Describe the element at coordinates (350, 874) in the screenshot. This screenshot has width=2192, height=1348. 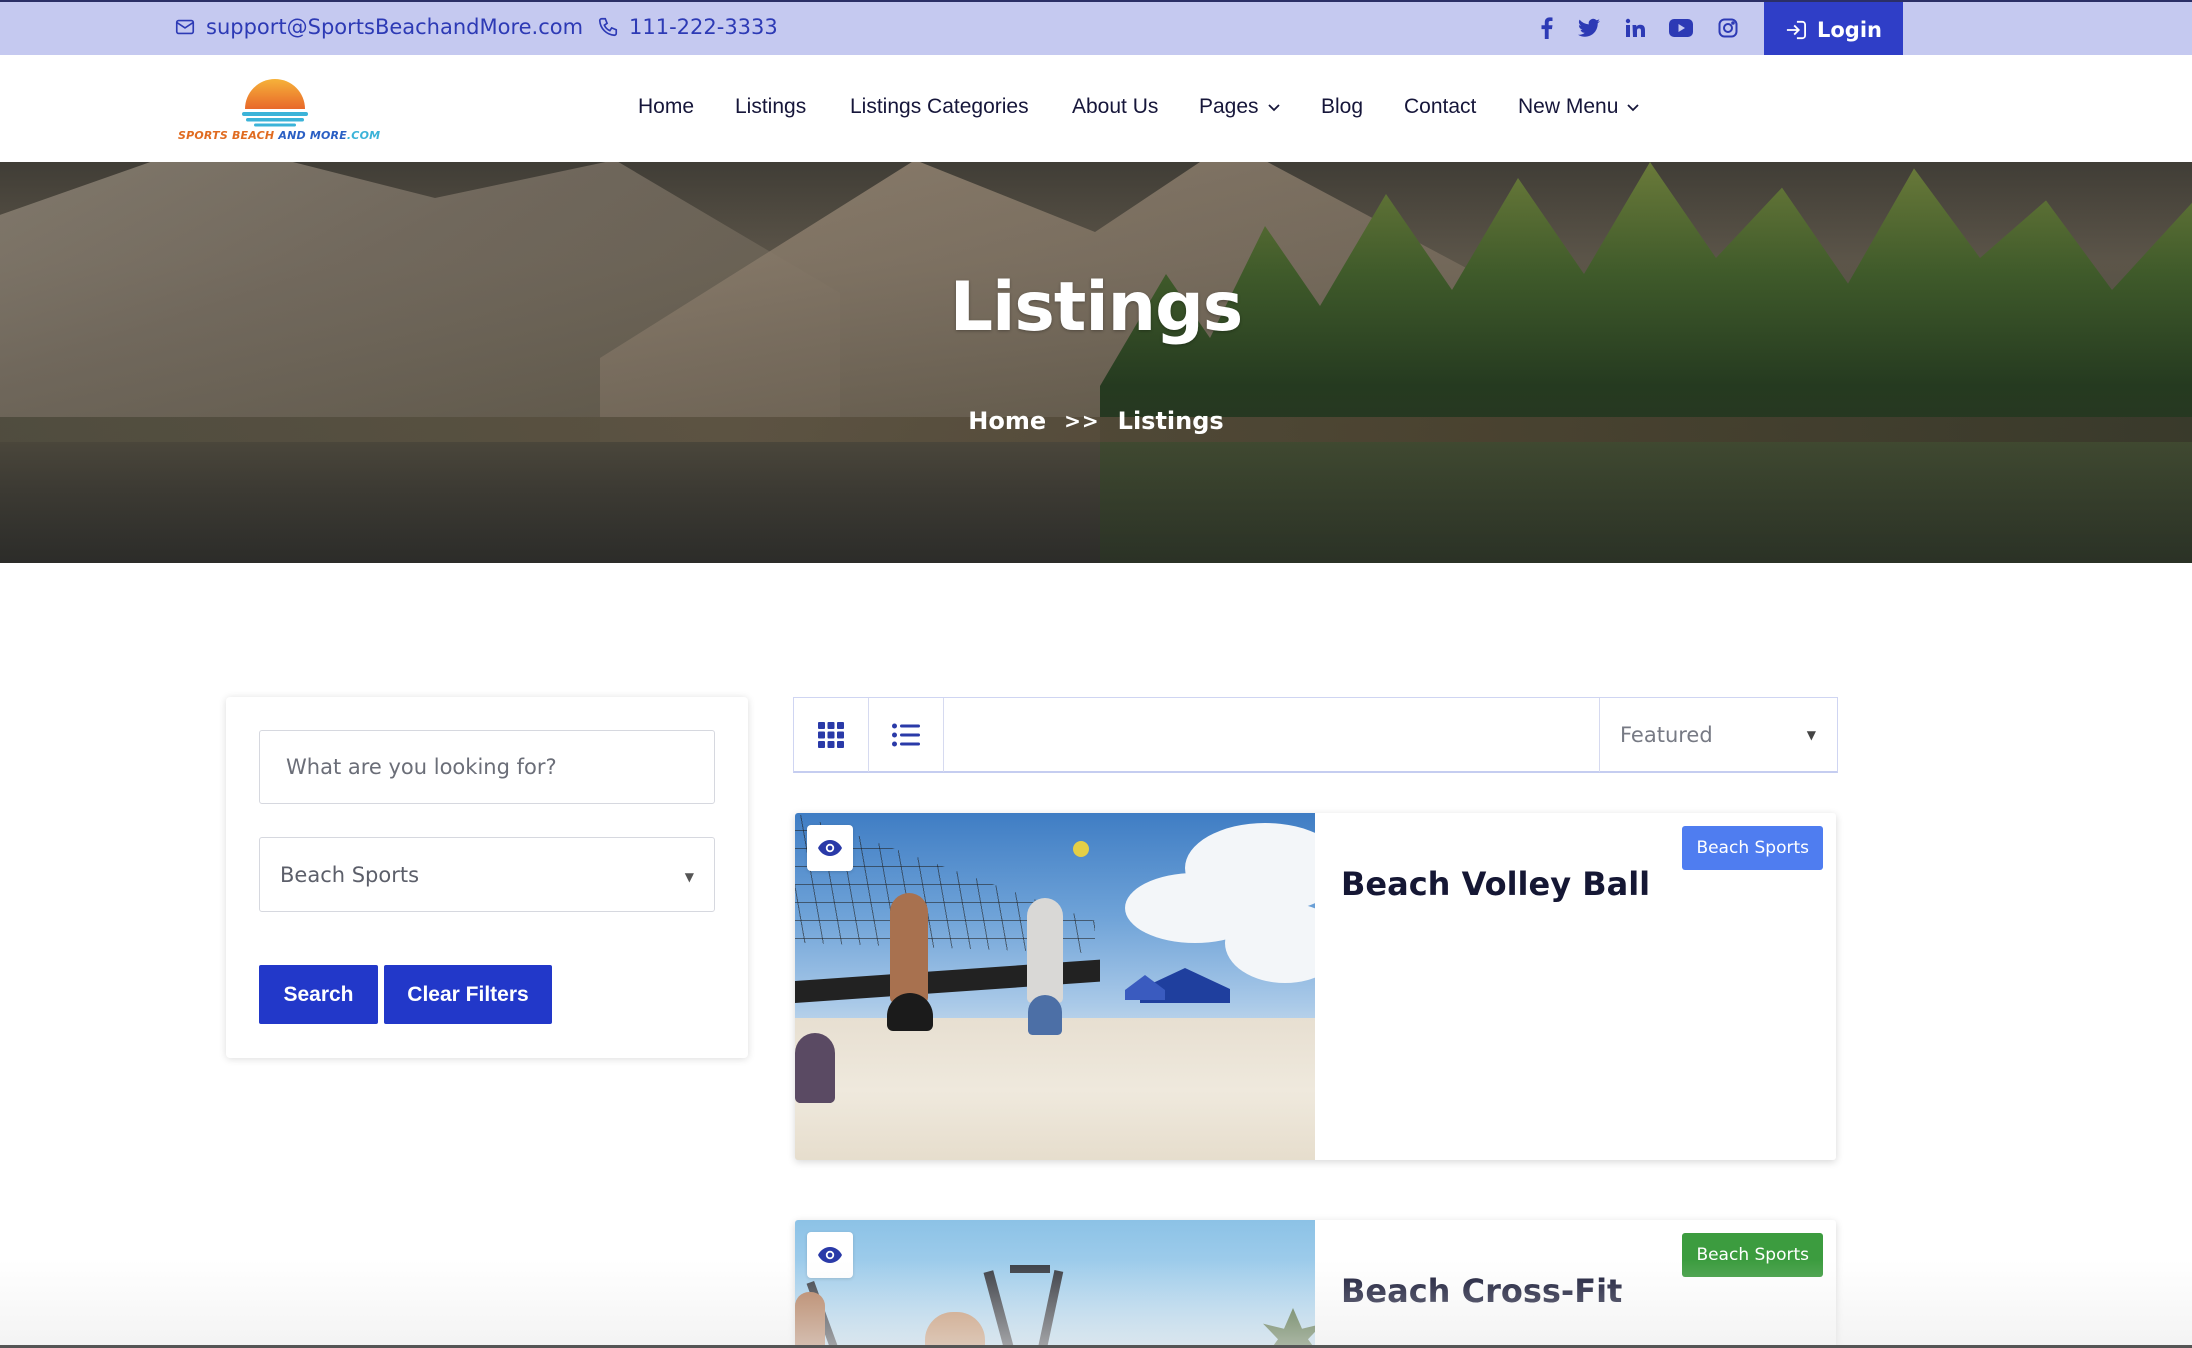
I see `category-select-value: Beach Sports` at that location.